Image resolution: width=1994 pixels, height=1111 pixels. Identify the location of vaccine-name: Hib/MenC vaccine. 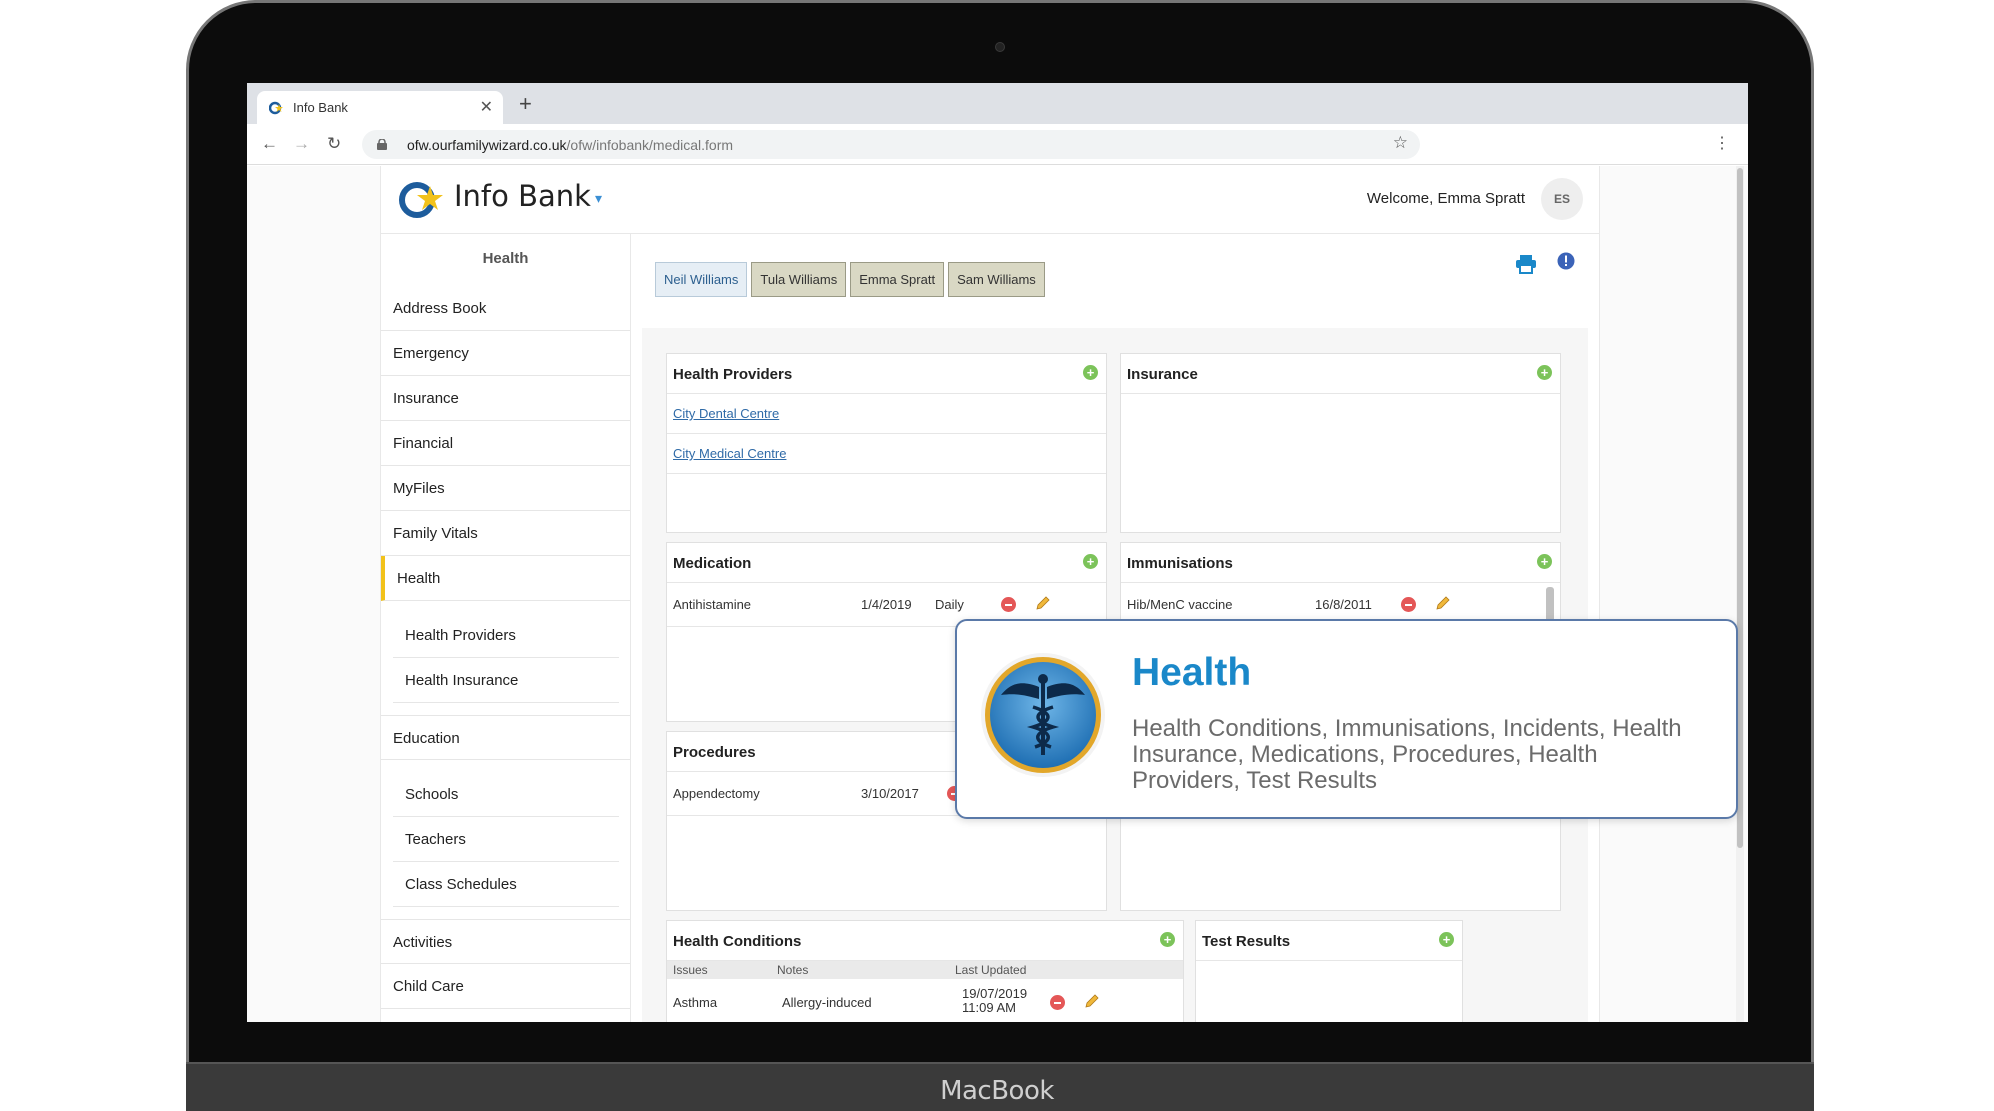
(1180, 604).